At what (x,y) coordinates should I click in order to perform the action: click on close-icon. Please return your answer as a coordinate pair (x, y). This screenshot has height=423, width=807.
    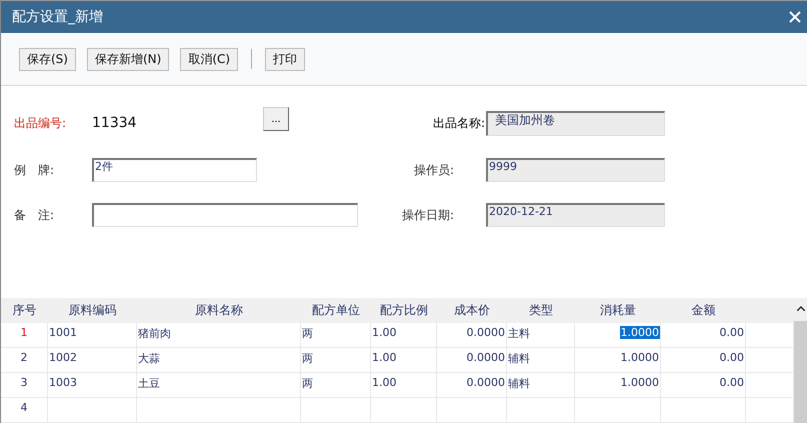
    Looking at the image, I should click on (795, 16).